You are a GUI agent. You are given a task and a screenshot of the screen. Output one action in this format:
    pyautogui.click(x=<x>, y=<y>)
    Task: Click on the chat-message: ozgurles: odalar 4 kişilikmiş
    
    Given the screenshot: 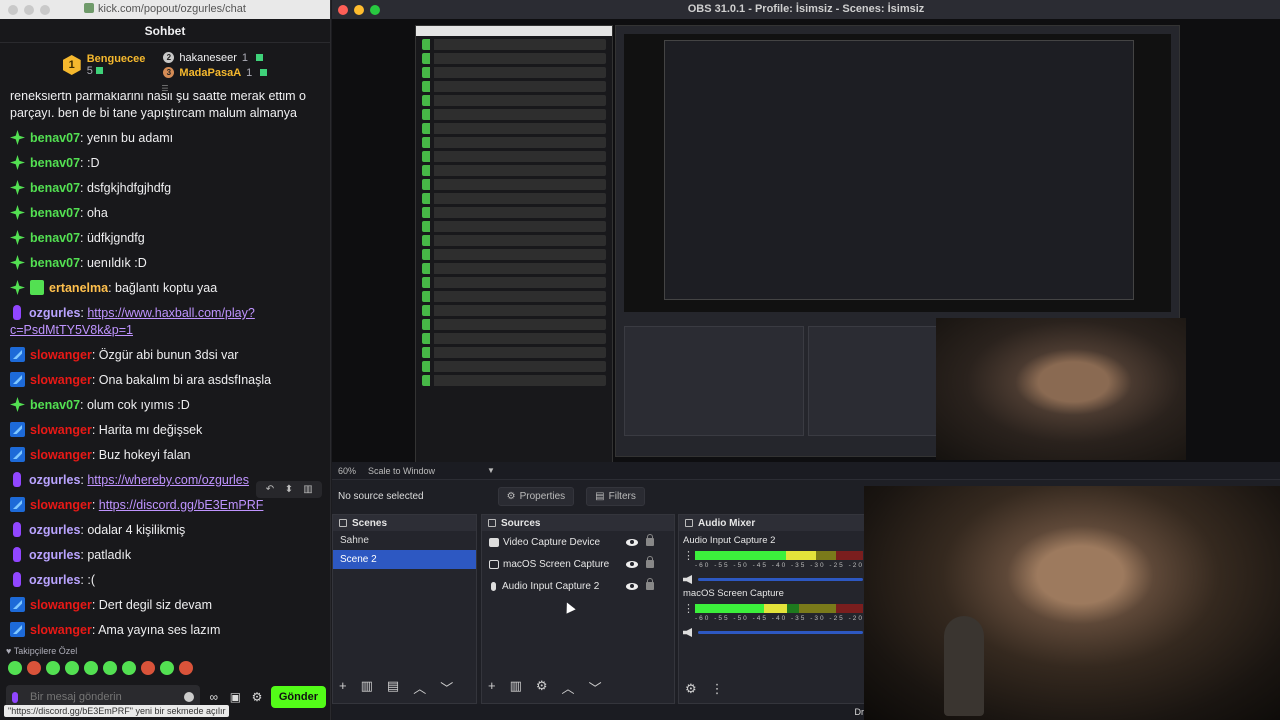 What is the action you would take?
    pyautogui.click(x=165, y=530)
    